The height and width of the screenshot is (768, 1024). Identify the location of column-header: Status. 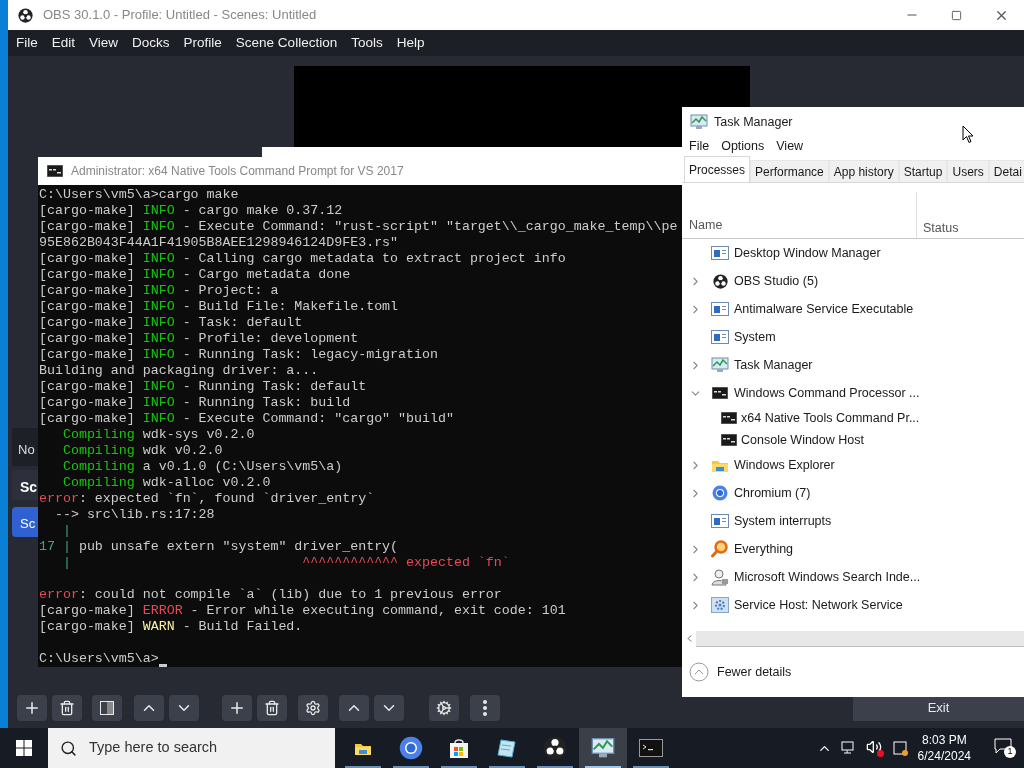
(937, 215).